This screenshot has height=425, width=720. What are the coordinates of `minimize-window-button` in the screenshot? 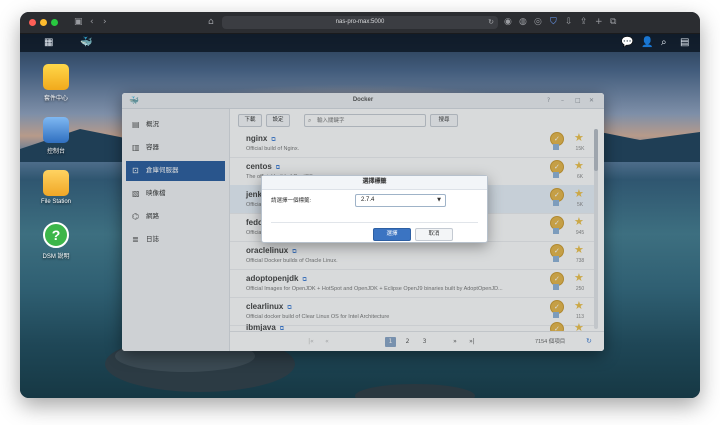 It's located at (43, 22).